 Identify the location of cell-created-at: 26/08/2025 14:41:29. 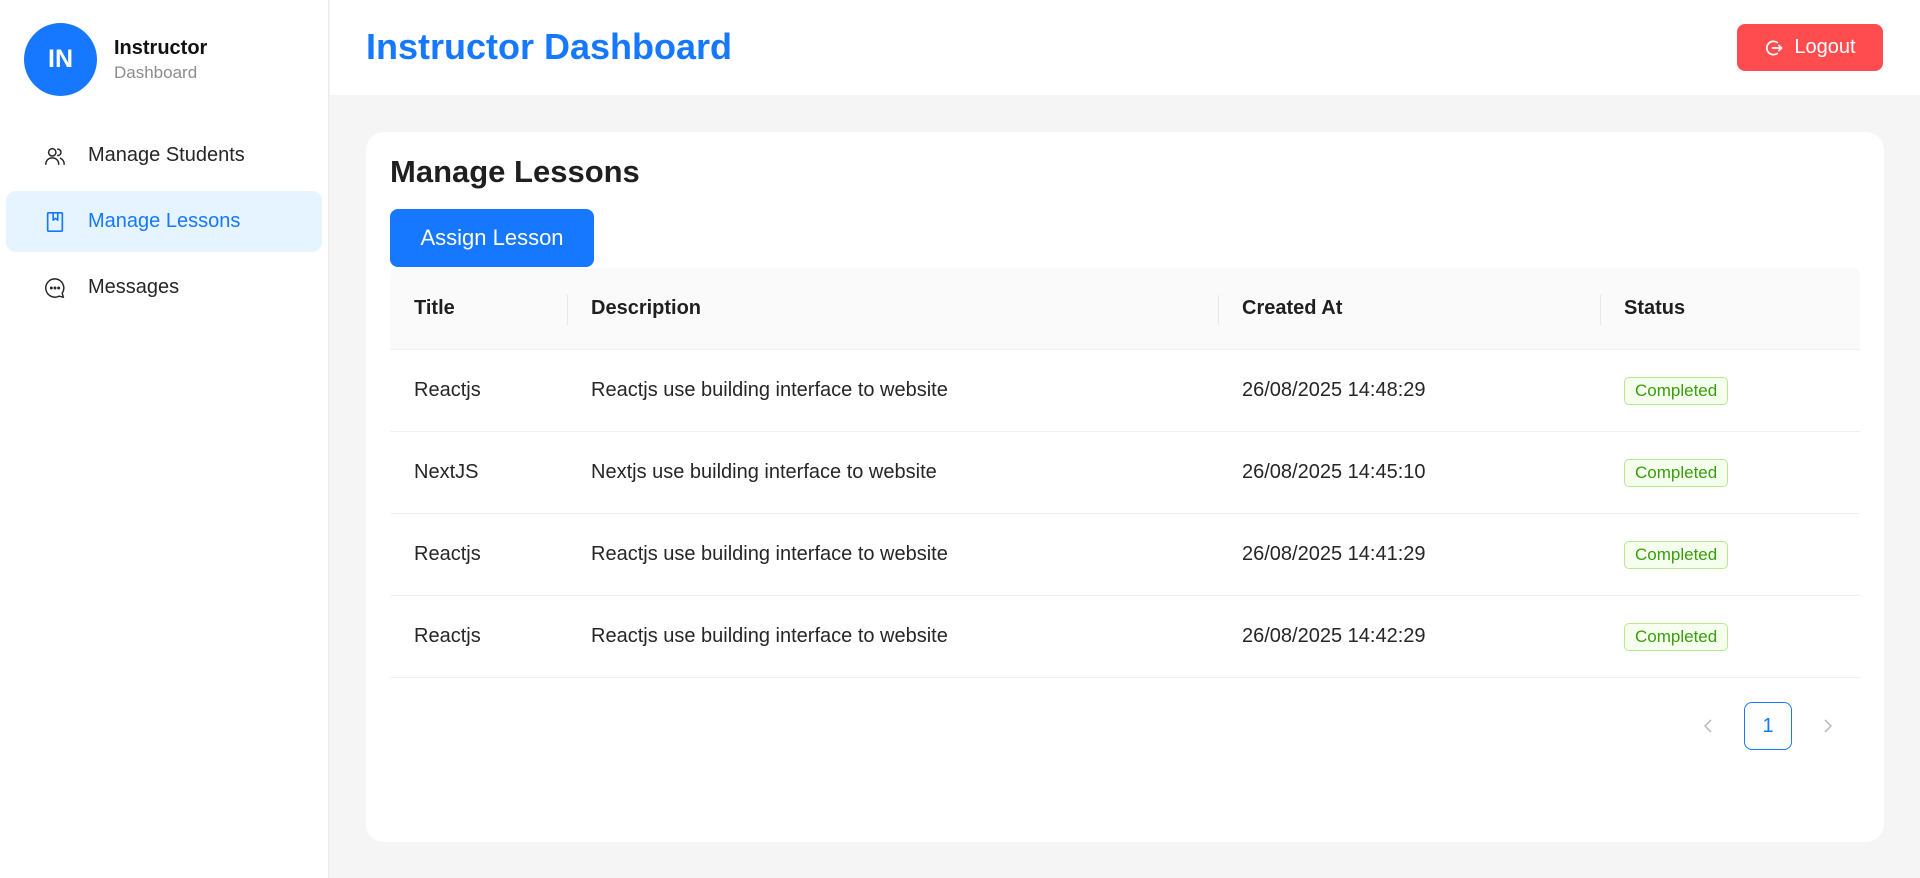
(1334, 554).